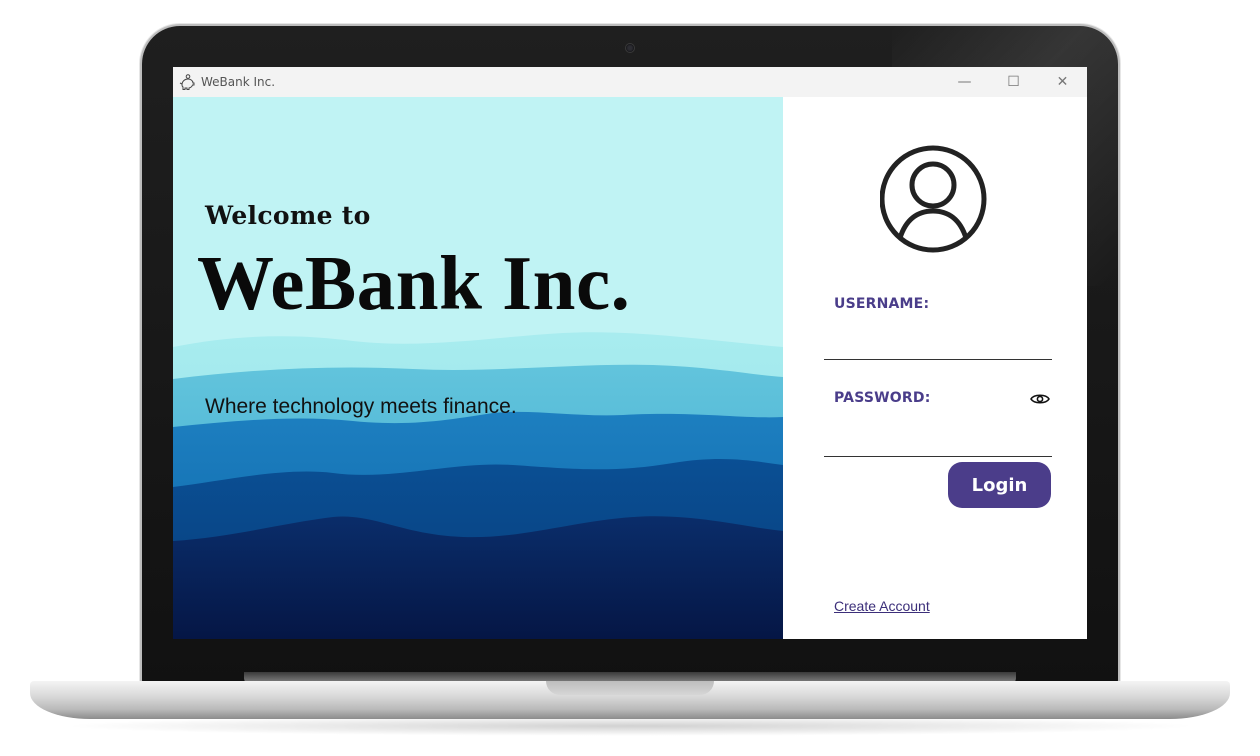 The image size is (1260, 756). Describe the element at coordinates (938, 444) in the screenshot. I see `password-input` at that location.